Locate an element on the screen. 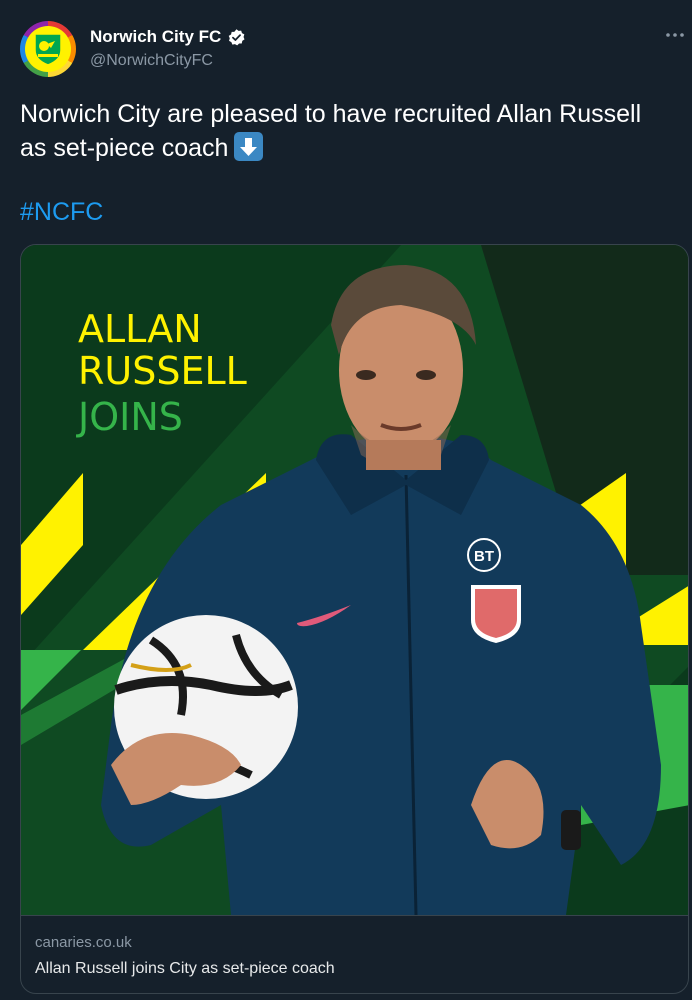  more-horizontal-icon is located at coordinates (675, 35).